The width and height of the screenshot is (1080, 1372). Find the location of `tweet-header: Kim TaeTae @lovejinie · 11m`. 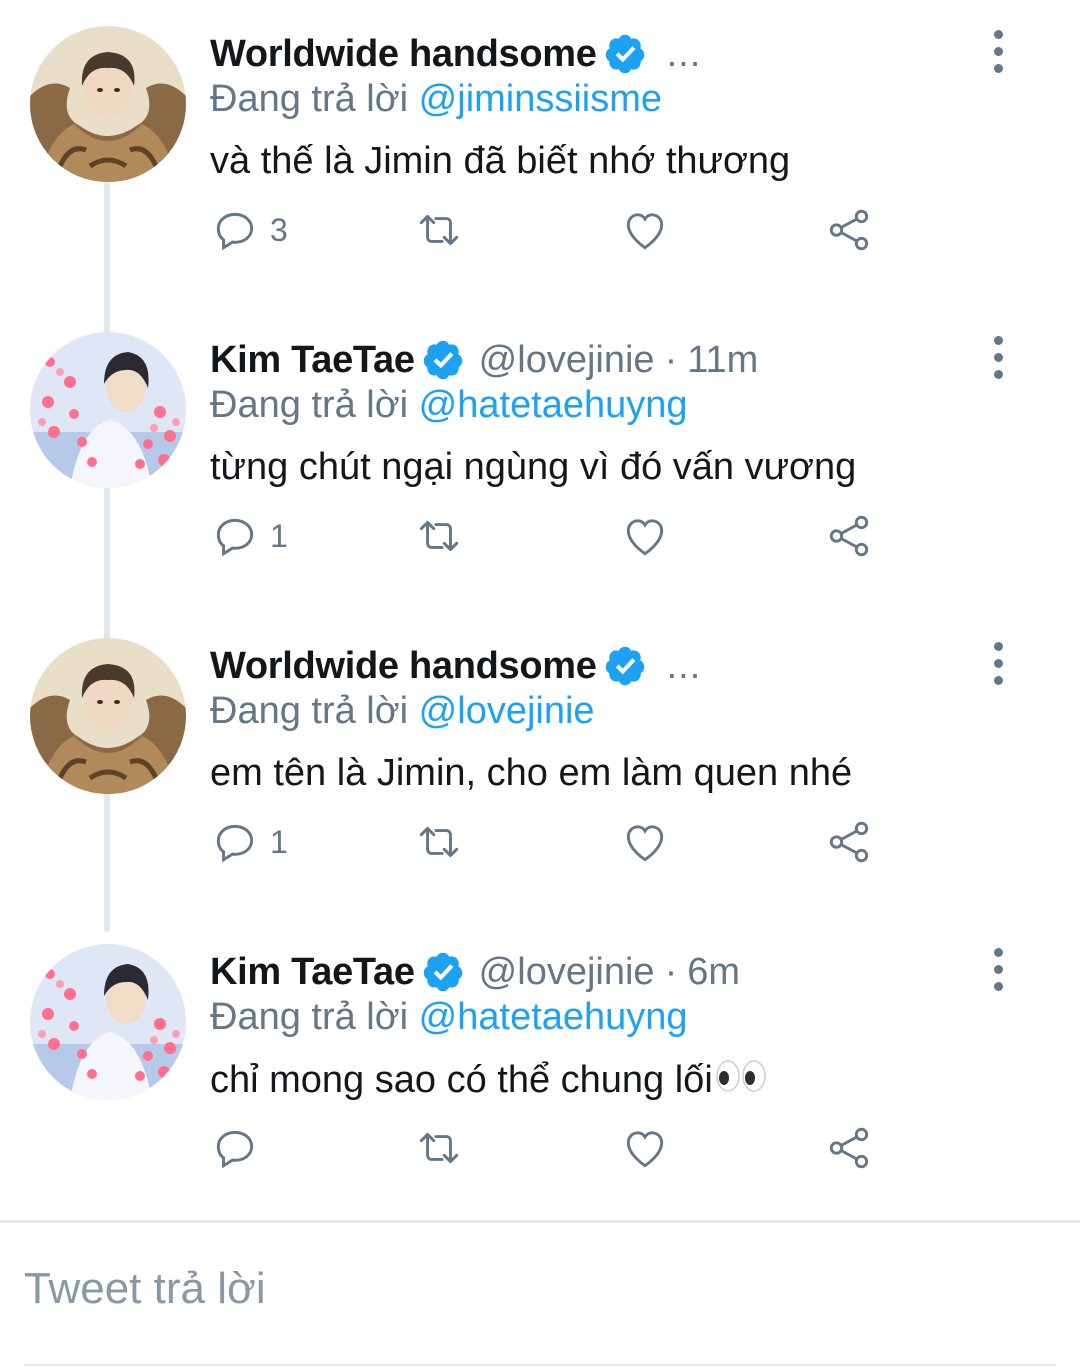

tweet-header: Kim TaeTae @lovejinie · 11m is located at coordinates (484, 360).